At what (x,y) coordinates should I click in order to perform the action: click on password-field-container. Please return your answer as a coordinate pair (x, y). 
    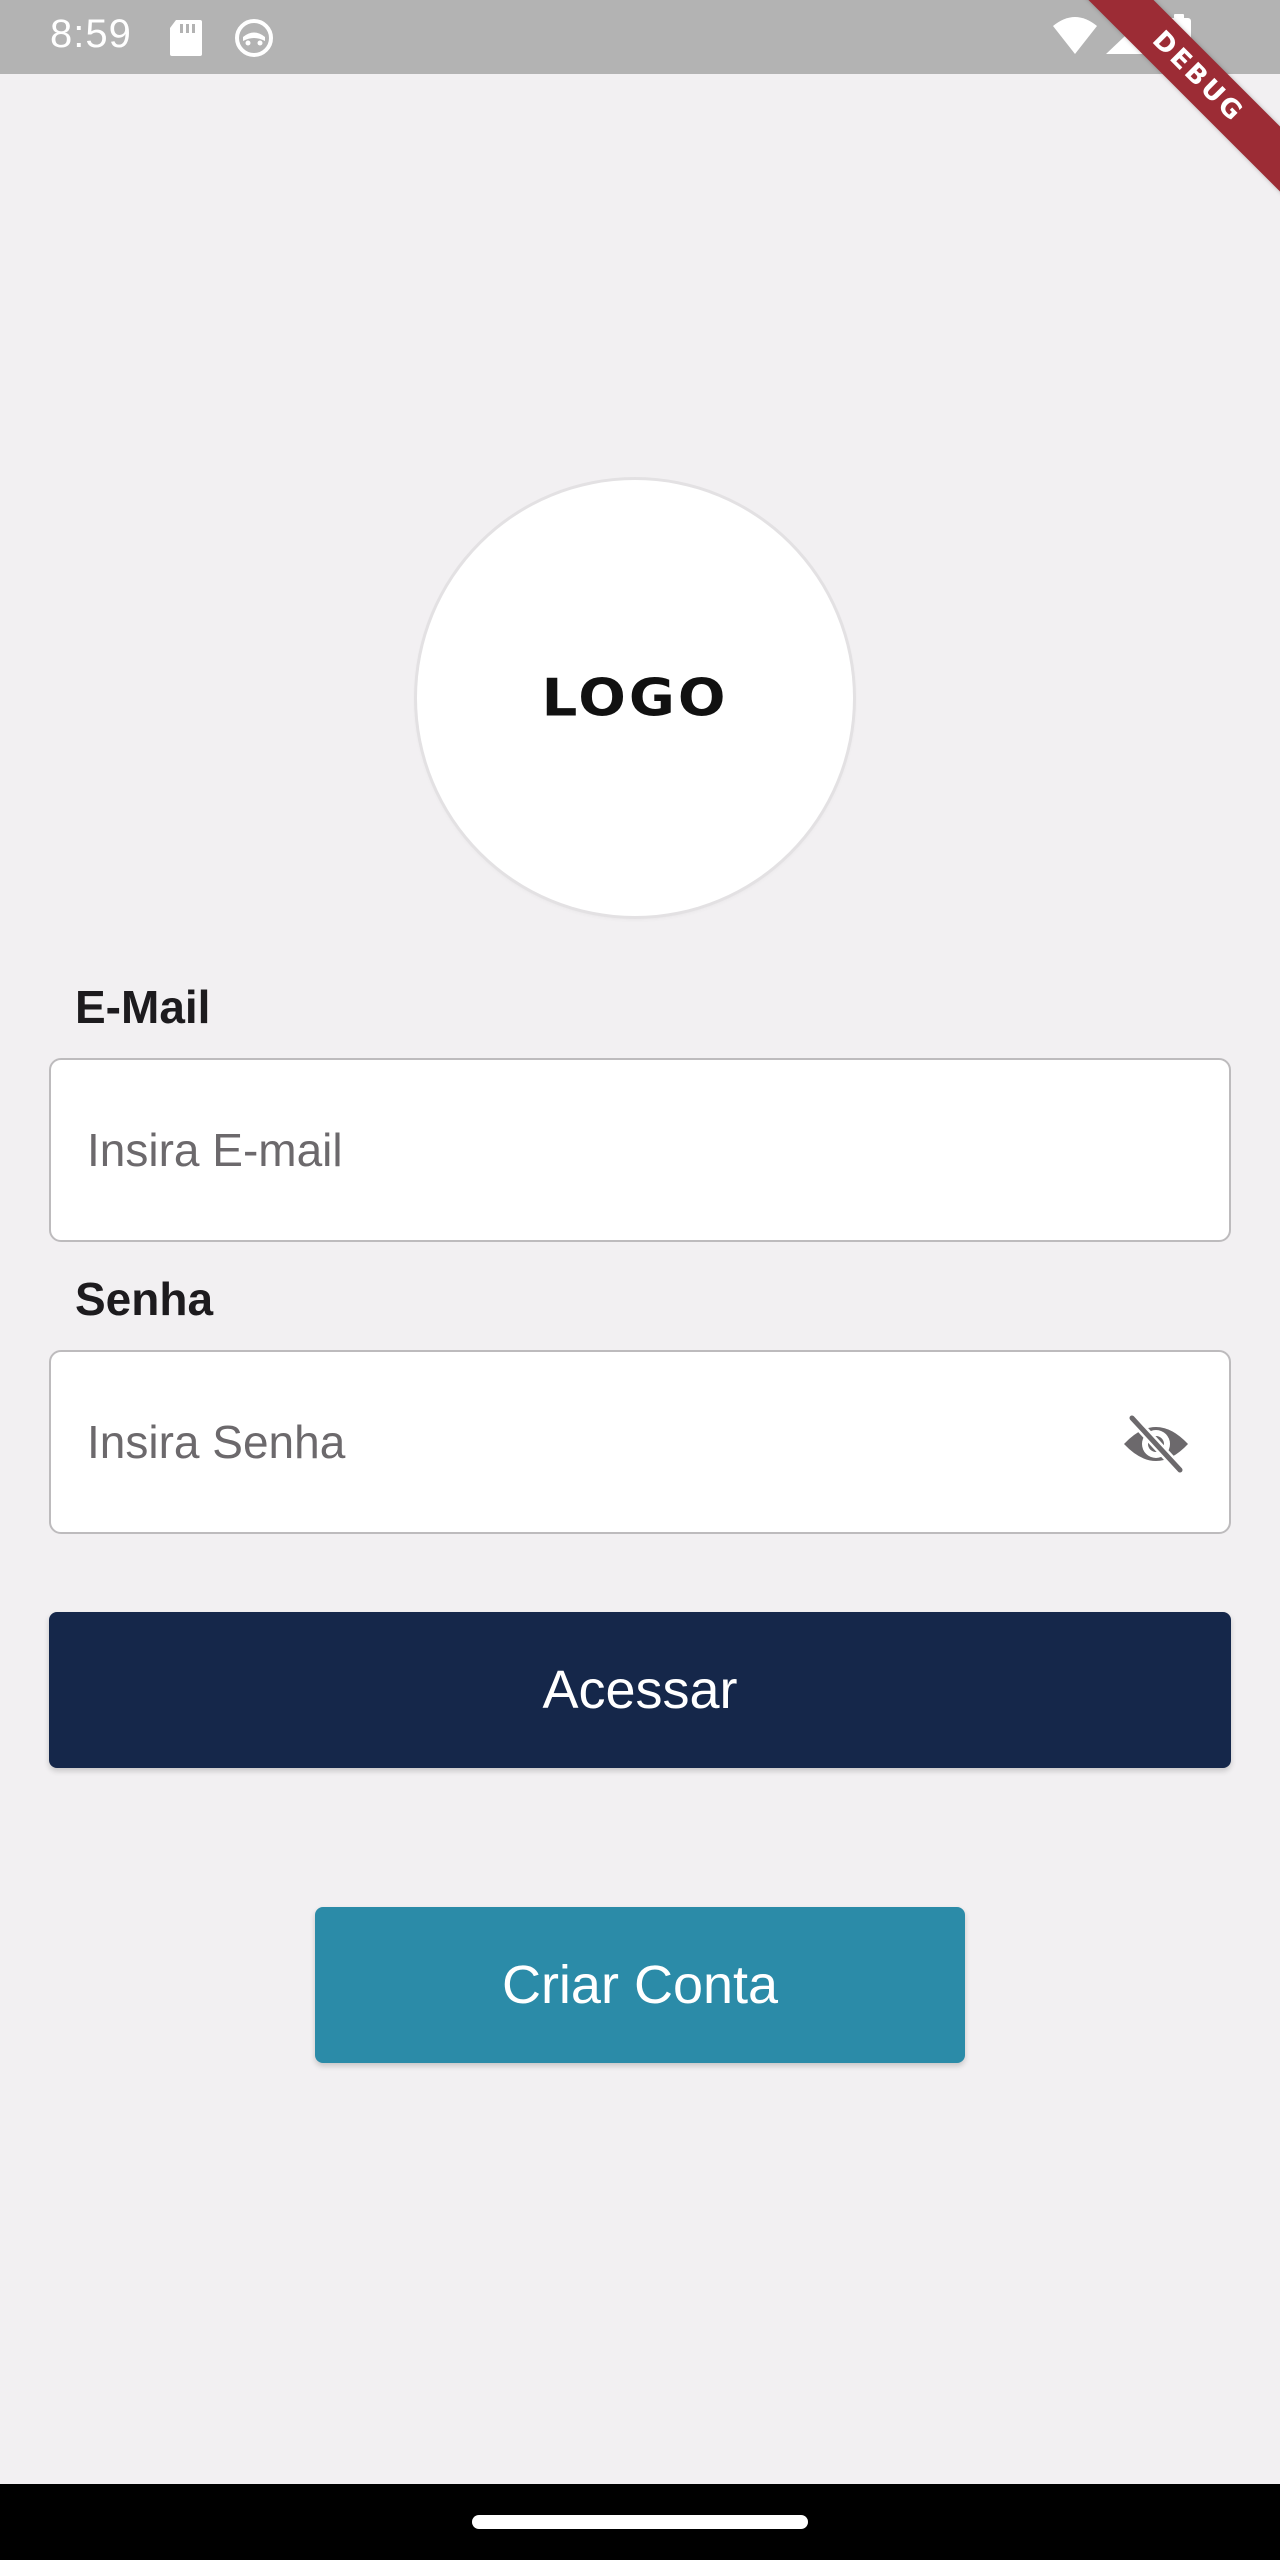
    Looking at the image, I should click on (640, 1442).